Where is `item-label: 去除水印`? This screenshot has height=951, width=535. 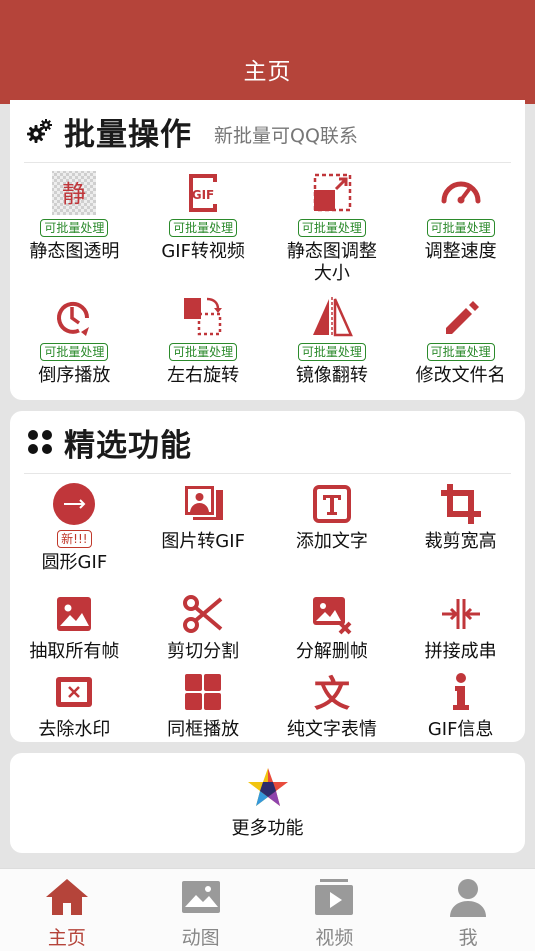
item-label: 去除水印 is located at coordinates (74, 729).